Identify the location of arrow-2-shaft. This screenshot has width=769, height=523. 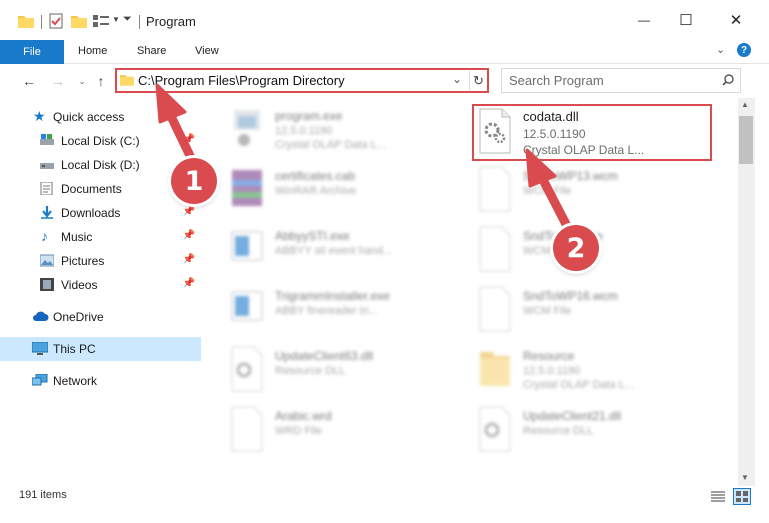
(554, 201).